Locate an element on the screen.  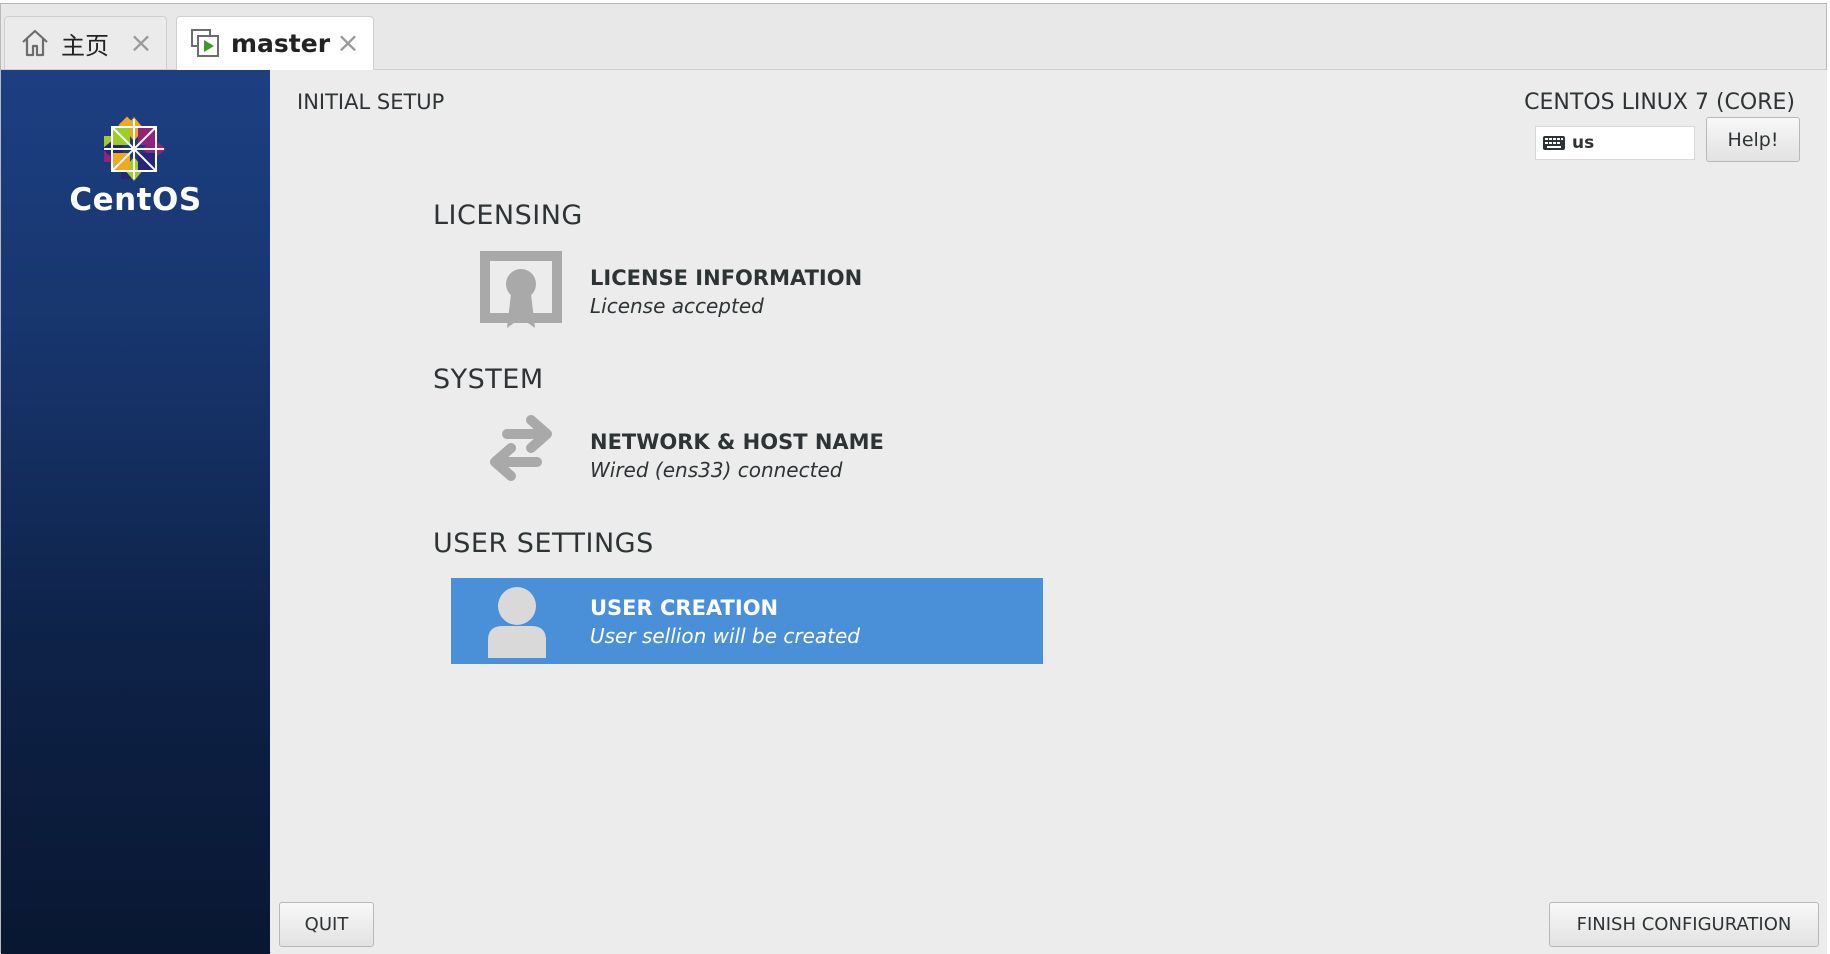
section-licensing: LICENSING is located at coordinates (508, 215).